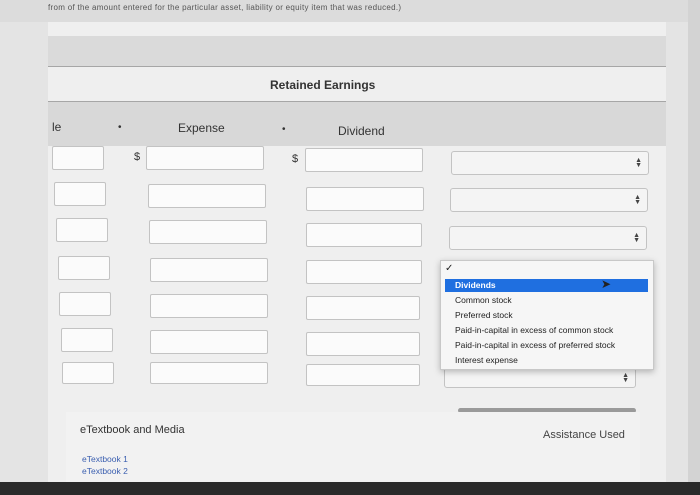 The width and height of the screenshot is (700, 495). I want to click on mouse-pointer-icon: ➤, so click(606, 284).